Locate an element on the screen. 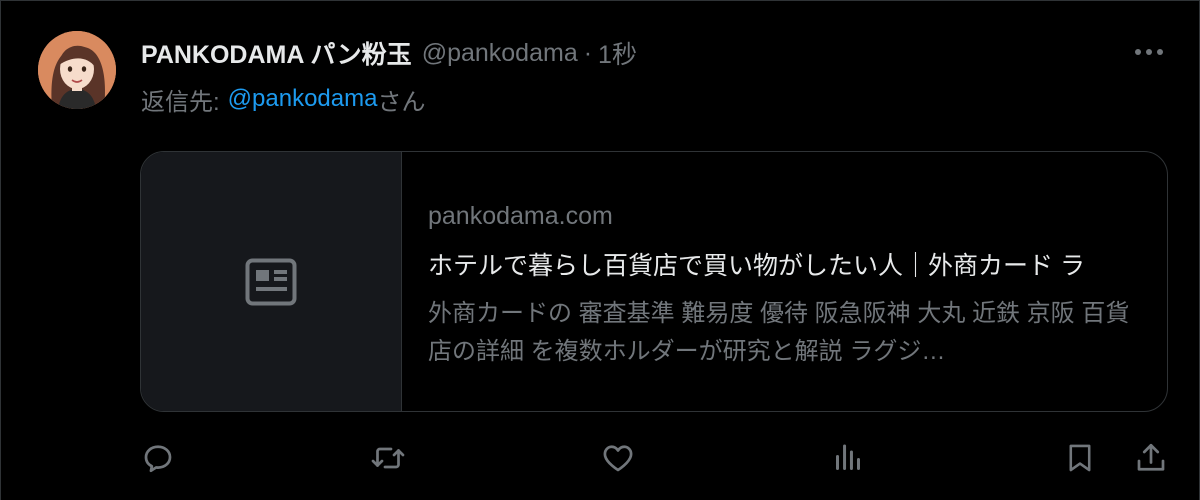  more-horizontal-icon is located at coordinates (1149, 52).